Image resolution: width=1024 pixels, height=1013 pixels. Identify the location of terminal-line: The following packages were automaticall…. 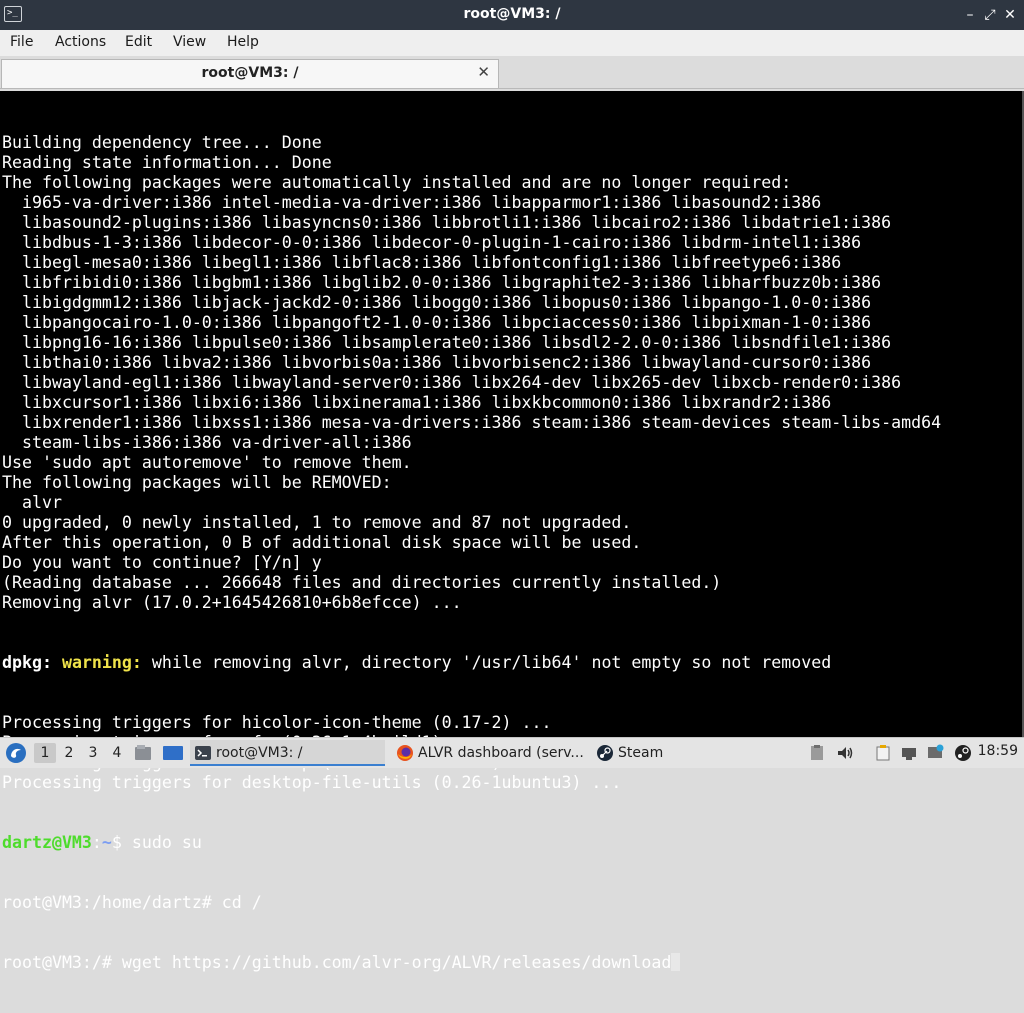
(397, 182).